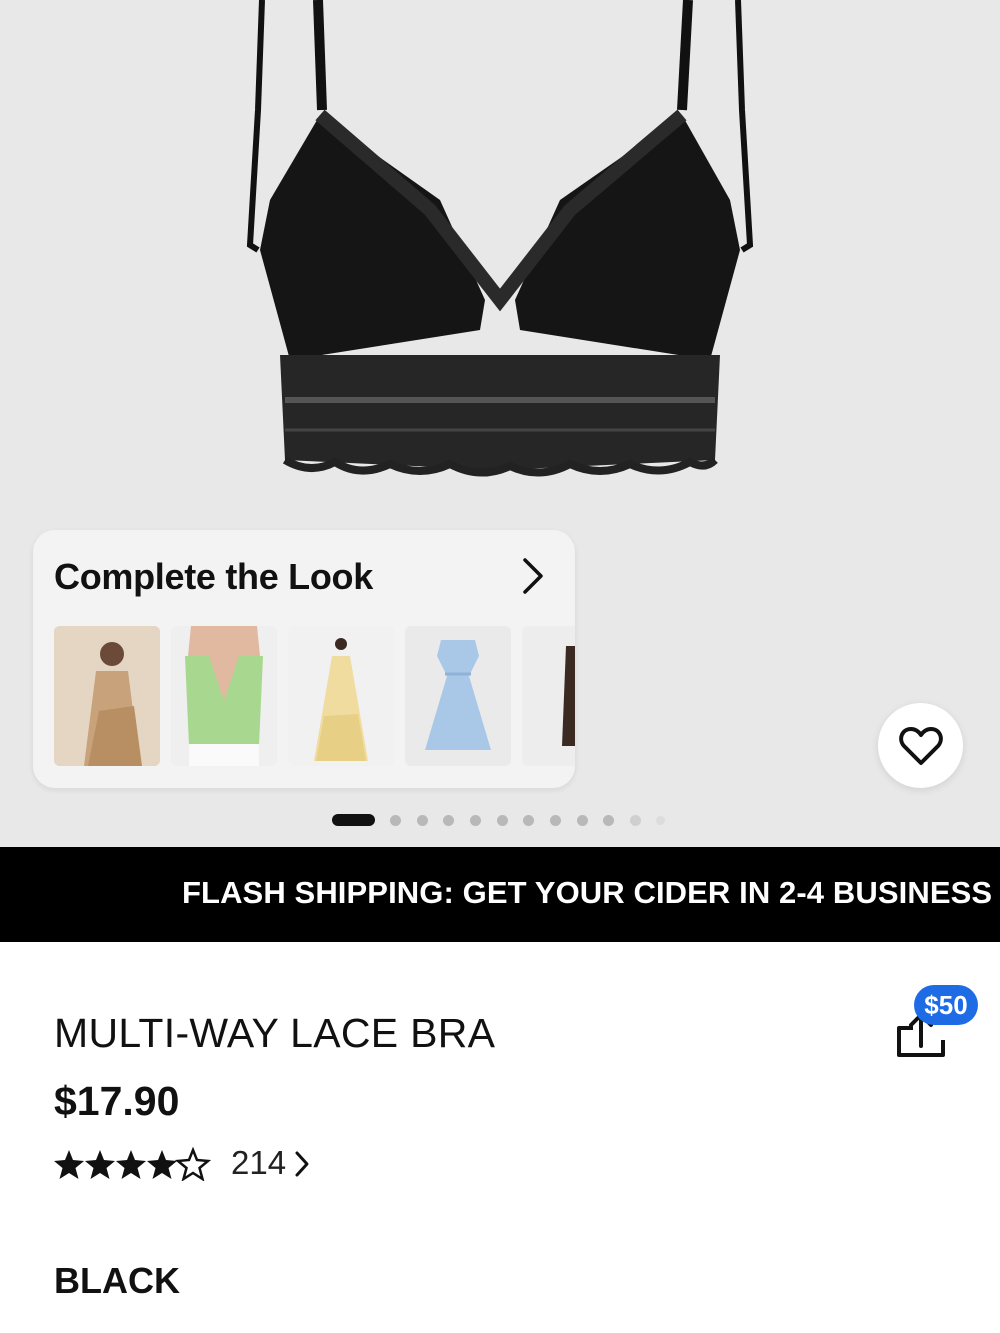 This screenshot has height=1333, width=1000. I want to click on brown-slip-dress-image, so click(548, 696).